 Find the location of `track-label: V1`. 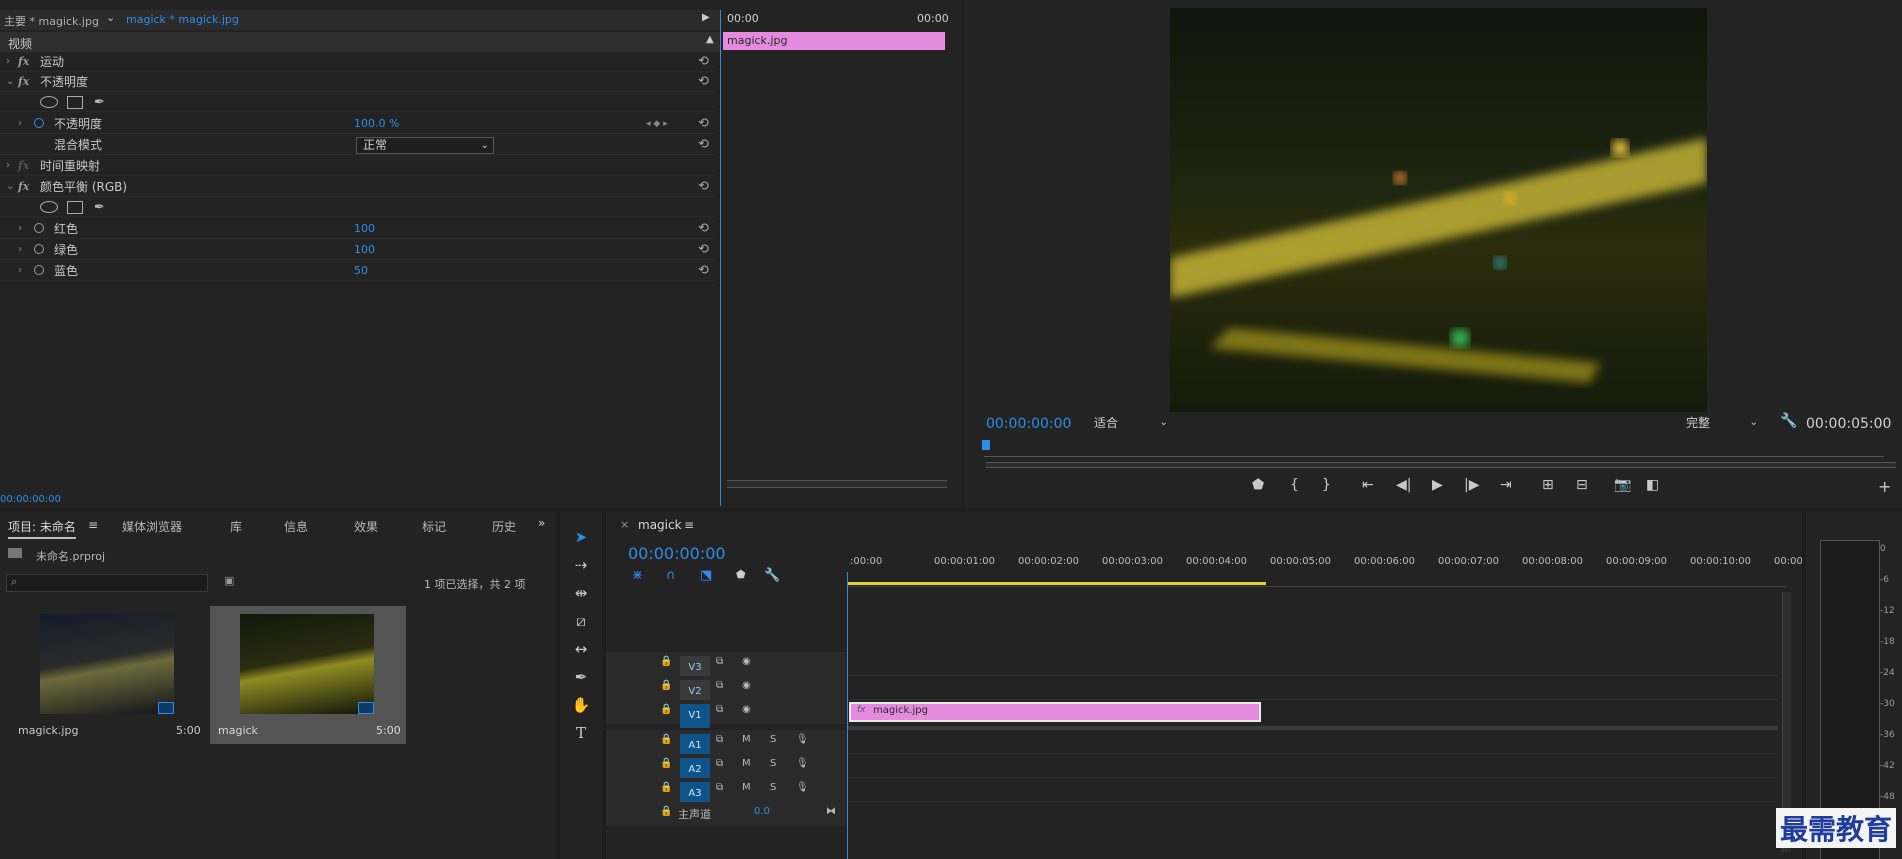

track-label: V1 is located at coordinates (695, 716).